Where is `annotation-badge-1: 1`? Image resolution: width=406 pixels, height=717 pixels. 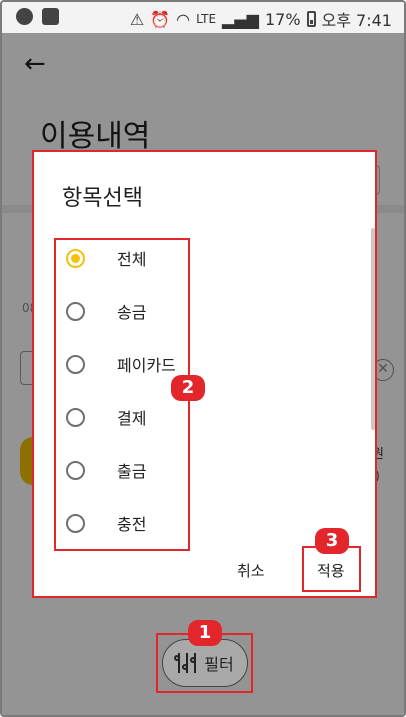
annotation-badge-1: 1 is located at coordinates (205, 633).